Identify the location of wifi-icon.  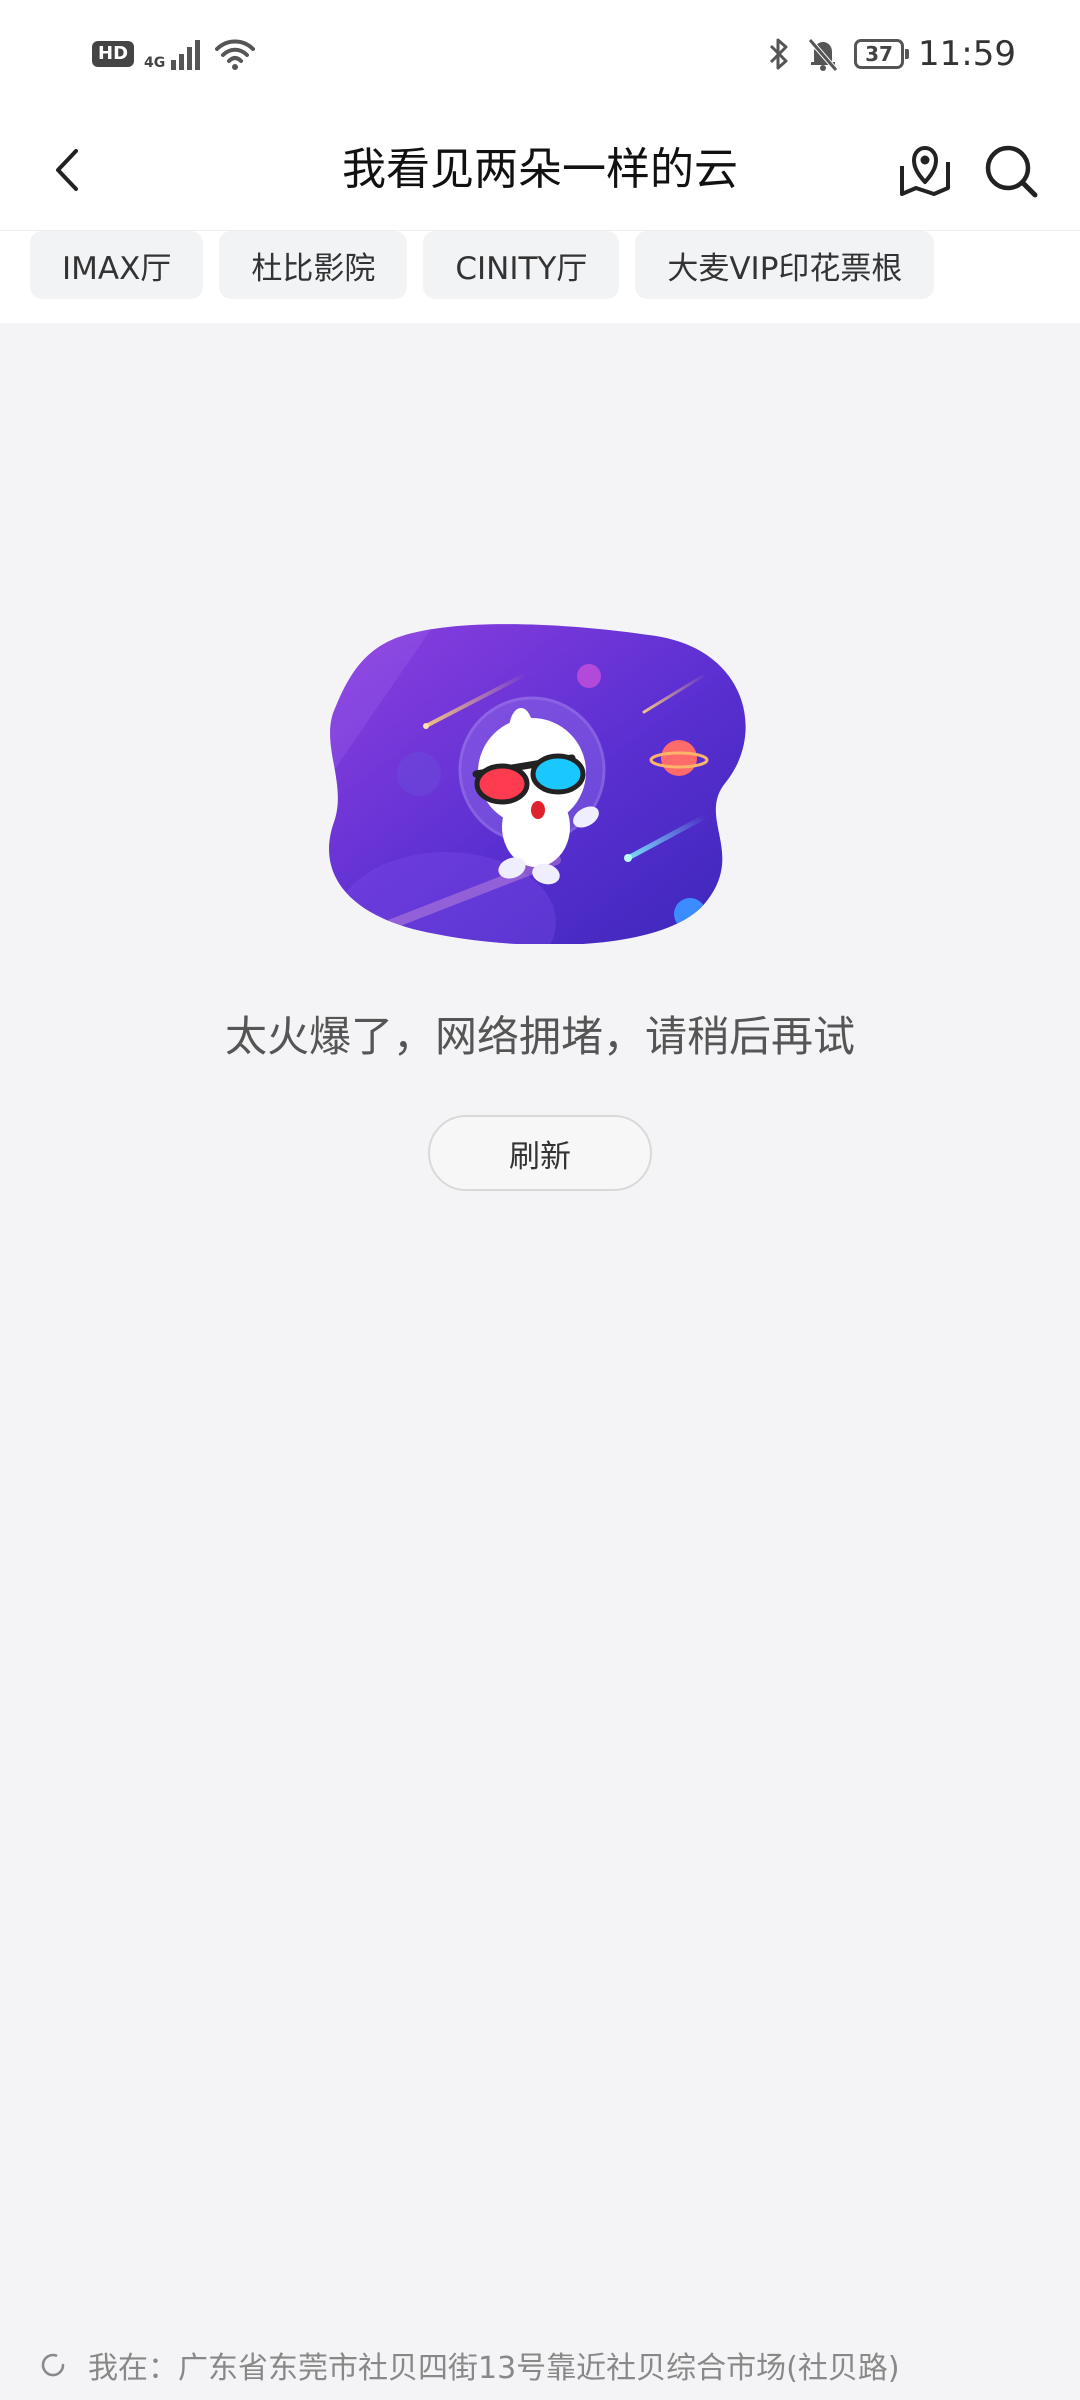
(235, 54).